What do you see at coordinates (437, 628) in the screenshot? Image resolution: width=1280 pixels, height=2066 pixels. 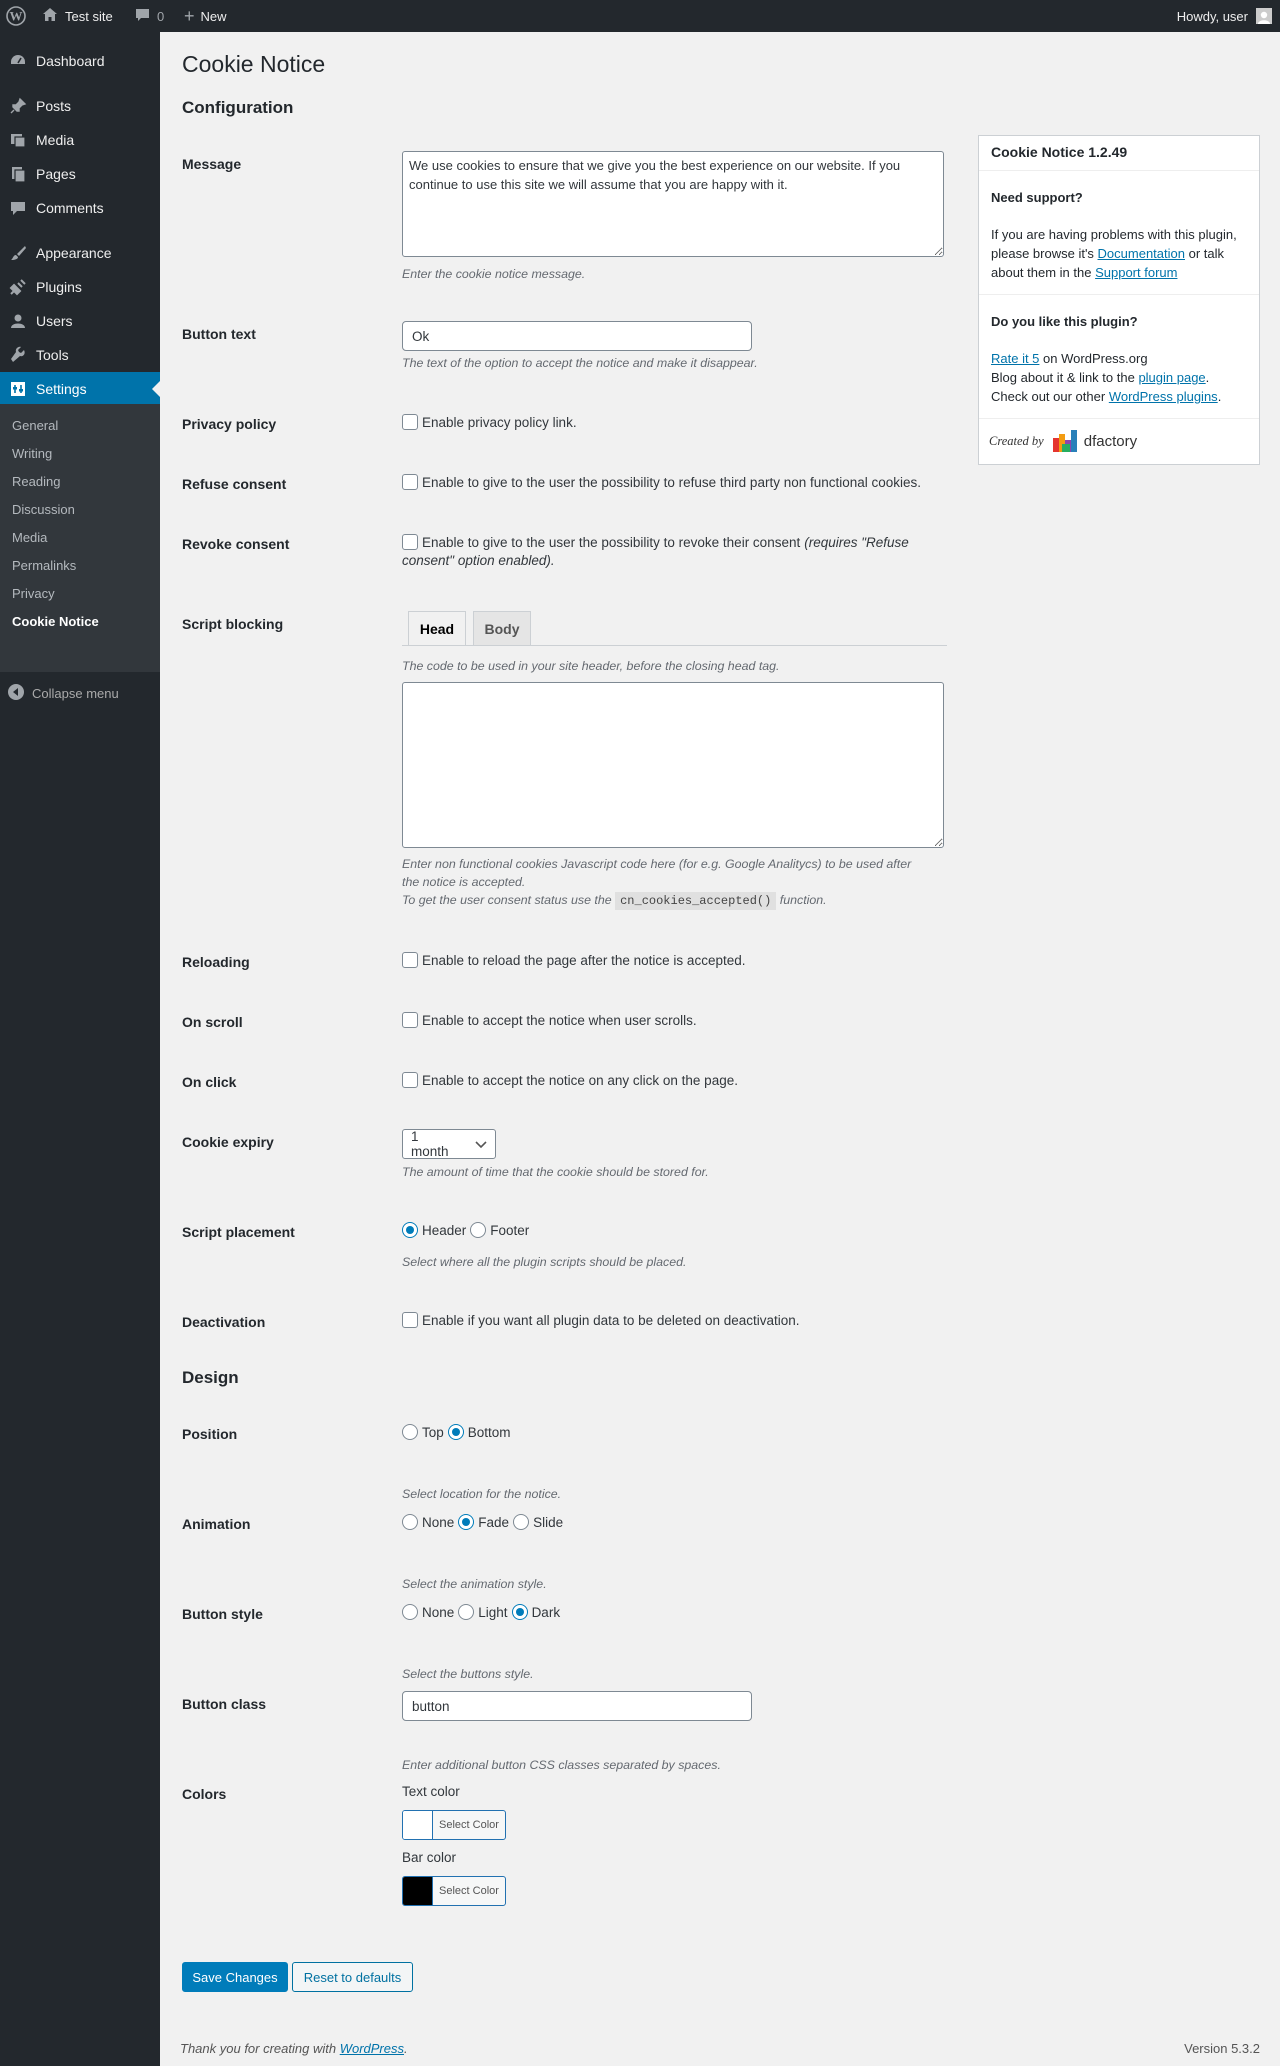 I see `tab-head: Head` at bounding box center [437, 628].